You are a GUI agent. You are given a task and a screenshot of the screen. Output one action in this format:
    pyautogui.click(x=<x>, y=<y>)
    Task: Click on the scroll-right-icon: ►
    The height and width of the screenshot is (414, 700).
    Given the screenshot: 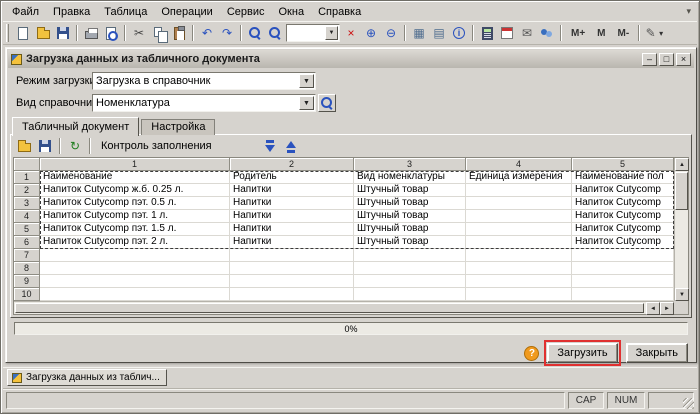 What is the action you would take?
    pyautogui.click(x=667, y=308)
    